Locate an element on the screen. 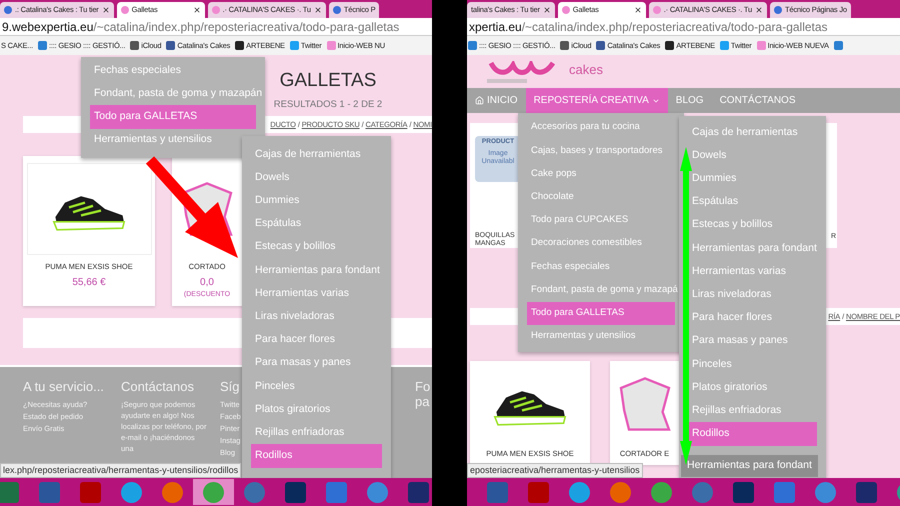  logo-text: cakes is located at coordinates (586, 69).